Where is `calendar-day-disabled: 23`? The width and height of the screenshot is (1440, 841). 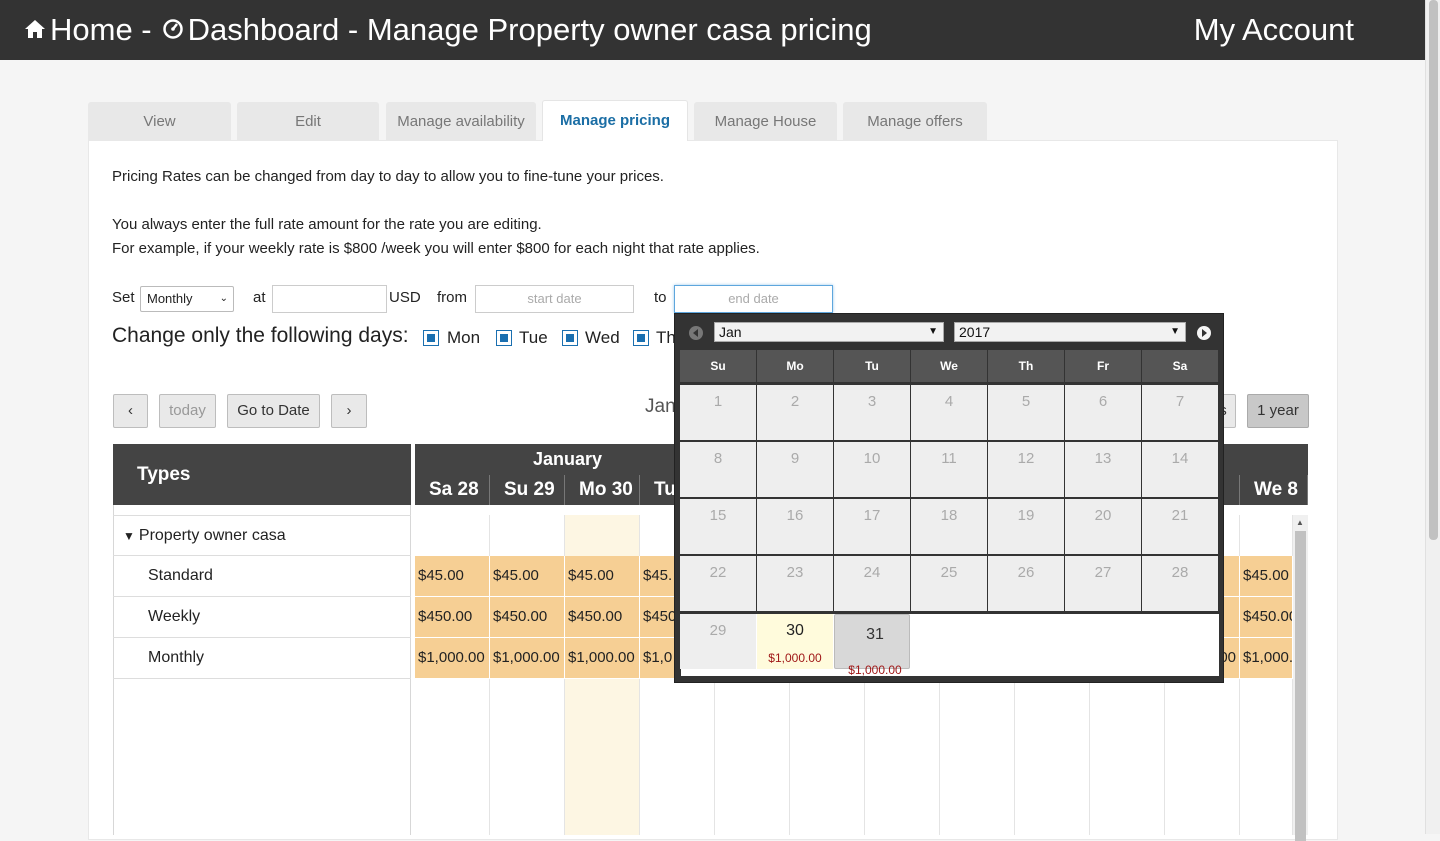
calendar-day-disabled: 23 is located at coordinates (795, 583).